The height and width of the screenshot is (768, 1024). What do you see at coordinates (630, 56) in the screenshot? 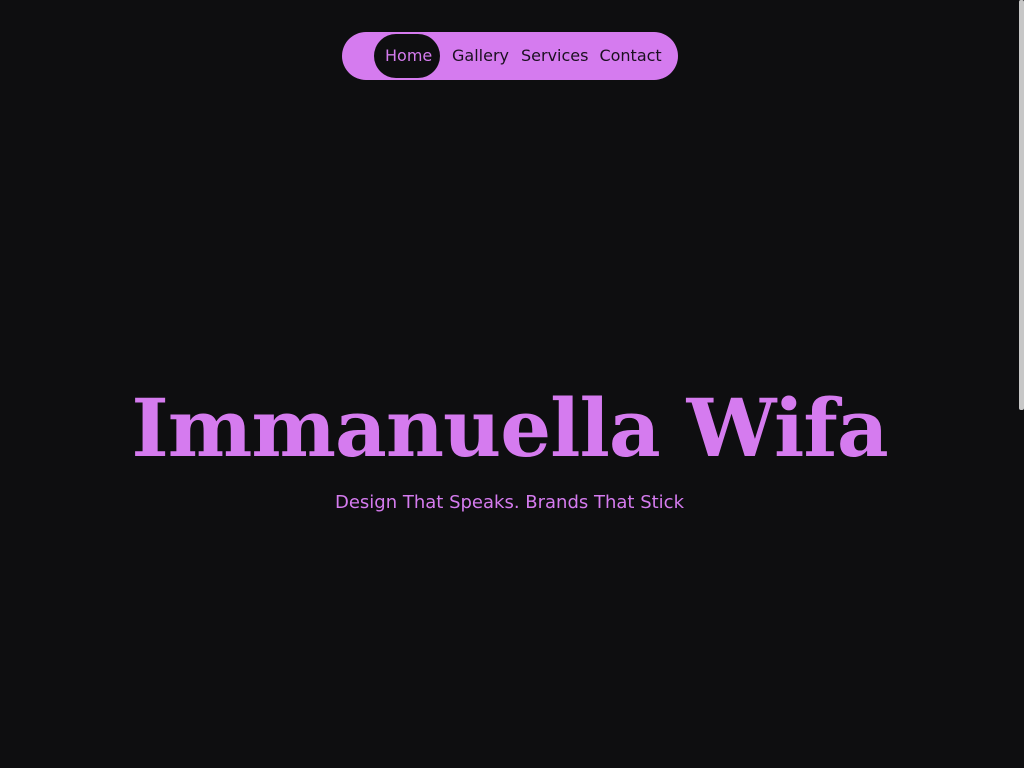
I see `nav-tab-contact: Contact` at bounding box center [630, 56].